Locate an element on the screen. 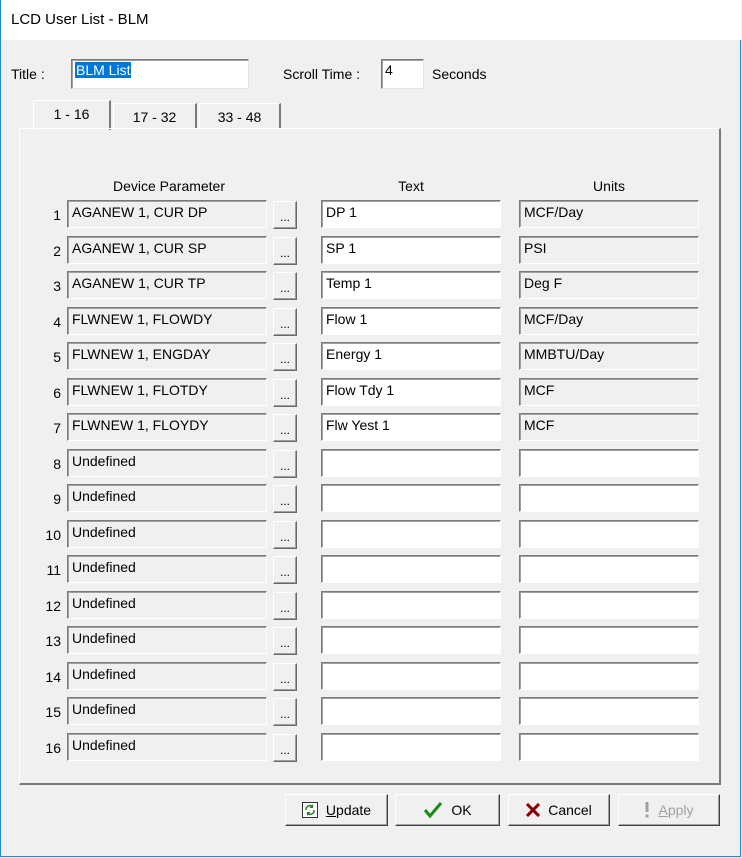 The width and height of the screenshot is (742, 858). row-number: 10 is located at coordinates (53, 535).